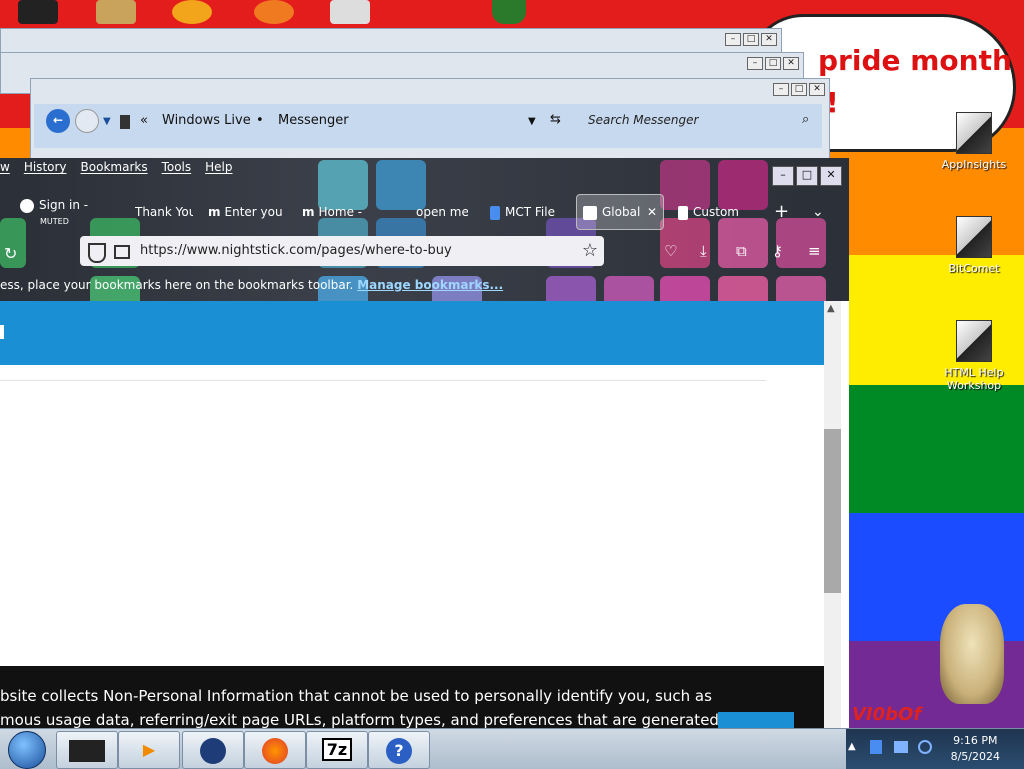 The image size is (1024, 769). I want to click on scroll-up-icon: ▲, so click(831, 308).